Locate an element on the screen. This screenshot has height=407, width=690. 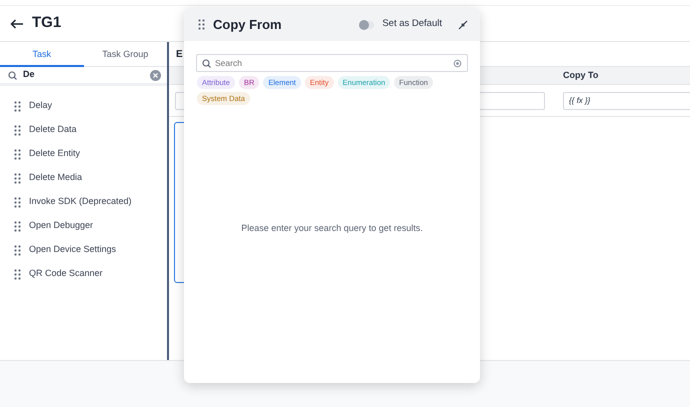
tab: Task is located at coordinates (42, 54).